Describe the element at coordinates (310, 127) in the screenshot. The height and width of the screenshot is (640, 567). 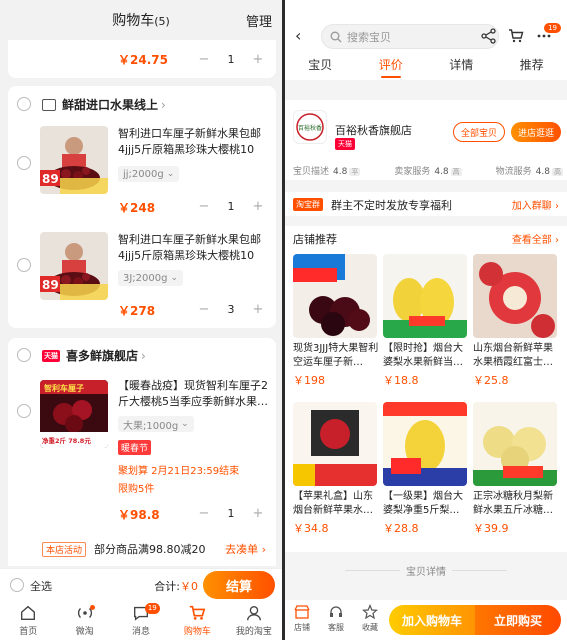
I see `store-logo: 百裕秋香` at that location.